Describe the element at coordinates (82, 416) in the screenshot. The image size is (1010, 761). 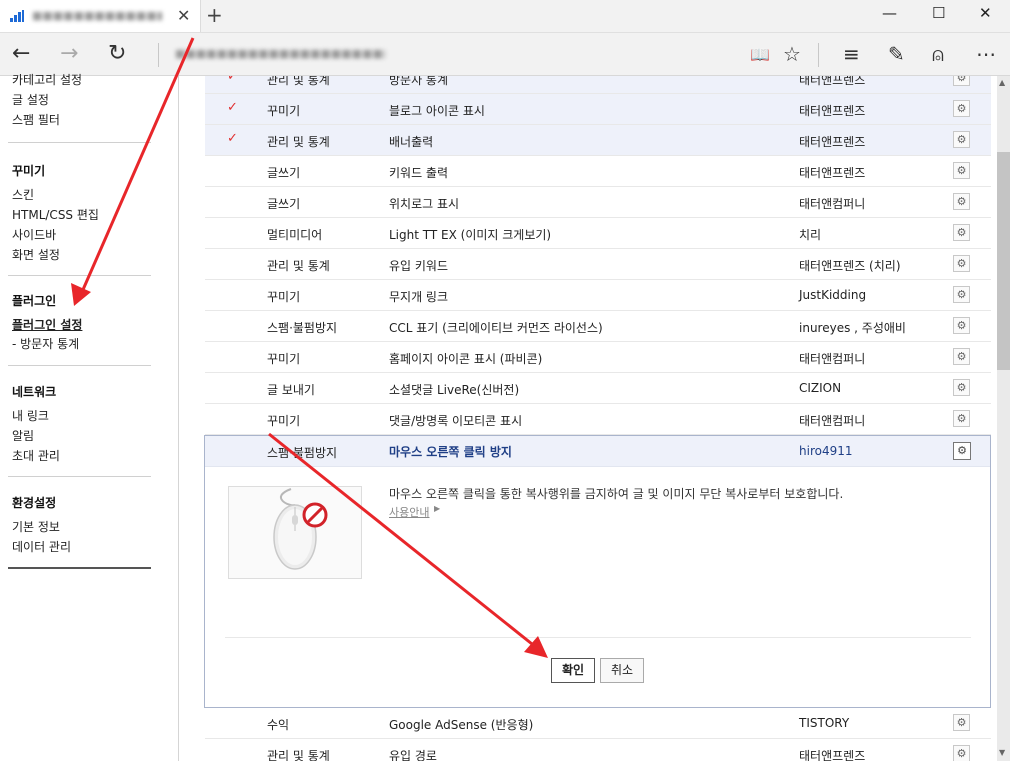
I see `sidebar-item-my-links: 내 링크` at that location.